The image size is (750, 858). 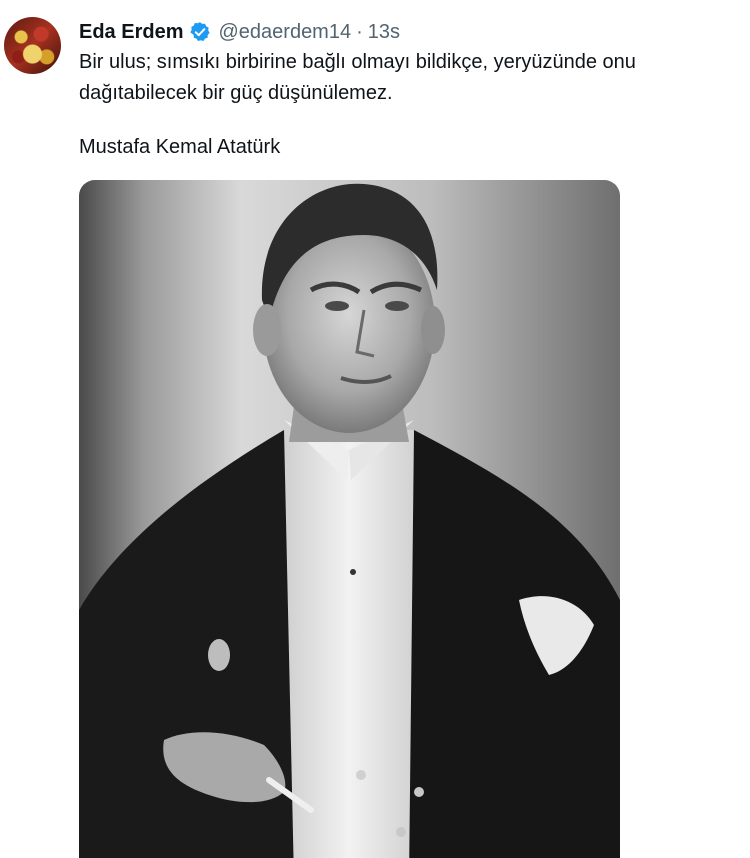 I want to click on author-name: Eda Erdem, so click(x=131, y=32).